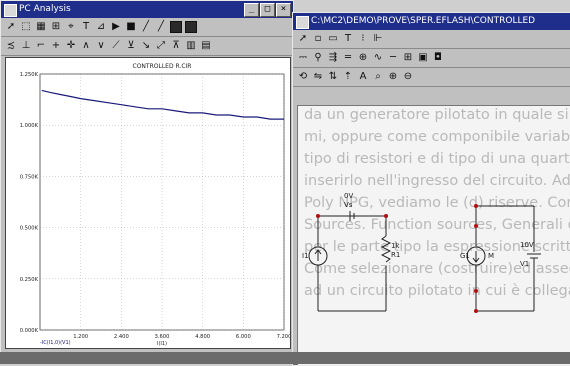  Describe the element at coordinates (131, 46) in the screenshot. I see `zoom-icon: ⊻` at that location.